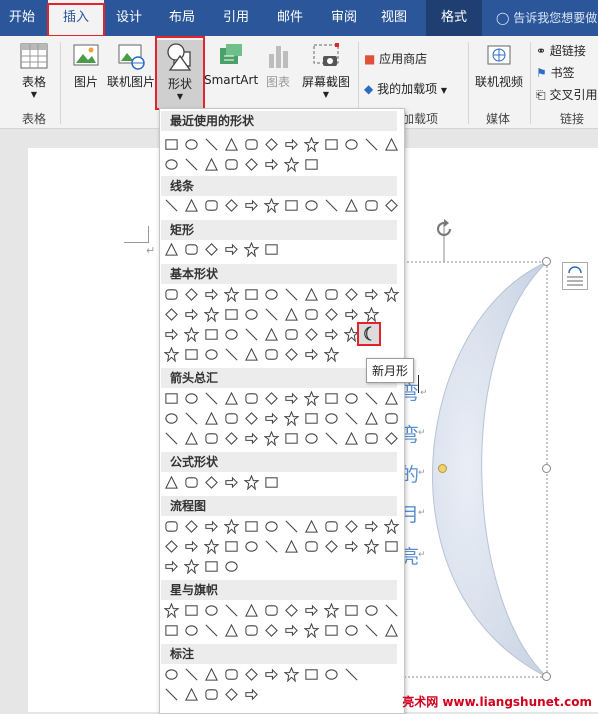 The height and width of the screenshot is (714, 598). I want to click on tab-references: 引用, so click(236, 18).